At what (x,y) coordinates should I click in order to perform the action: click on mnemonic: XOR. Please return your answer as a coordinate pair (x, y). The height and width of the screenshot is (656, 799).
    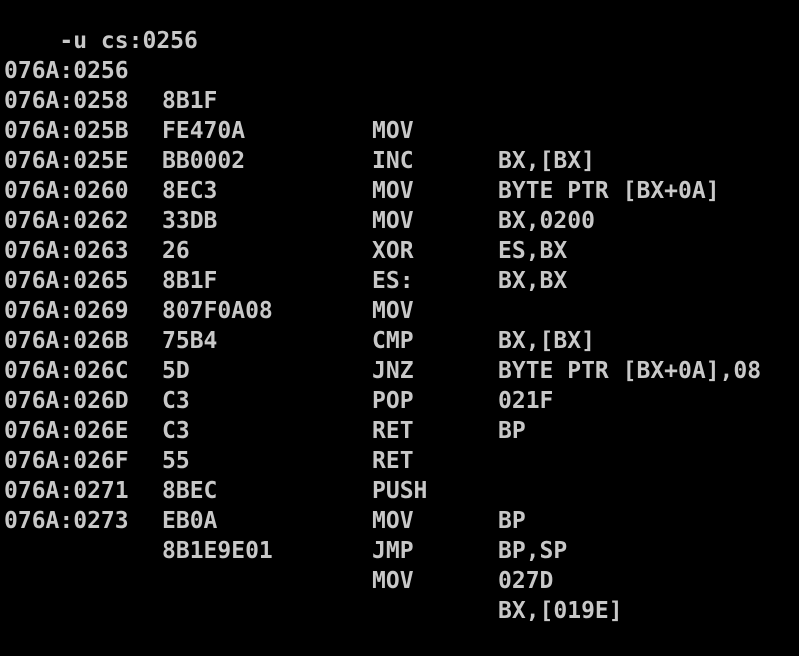
    Looking at the image, I should click on (393, 251).